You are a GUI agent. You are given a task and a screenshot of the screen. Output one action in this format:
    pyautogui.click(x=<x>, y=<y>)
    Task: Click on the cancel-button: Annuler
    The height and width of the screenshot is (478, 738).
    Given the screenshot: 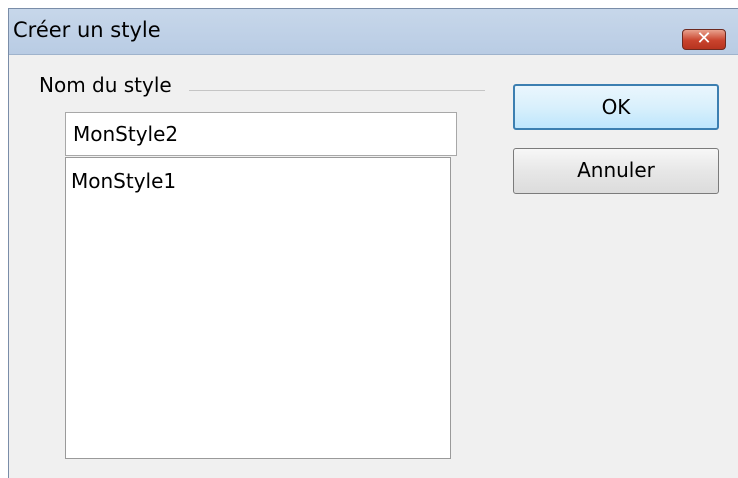 What is the action you would take?
    pyautogui.click(x=616, y=171)
    